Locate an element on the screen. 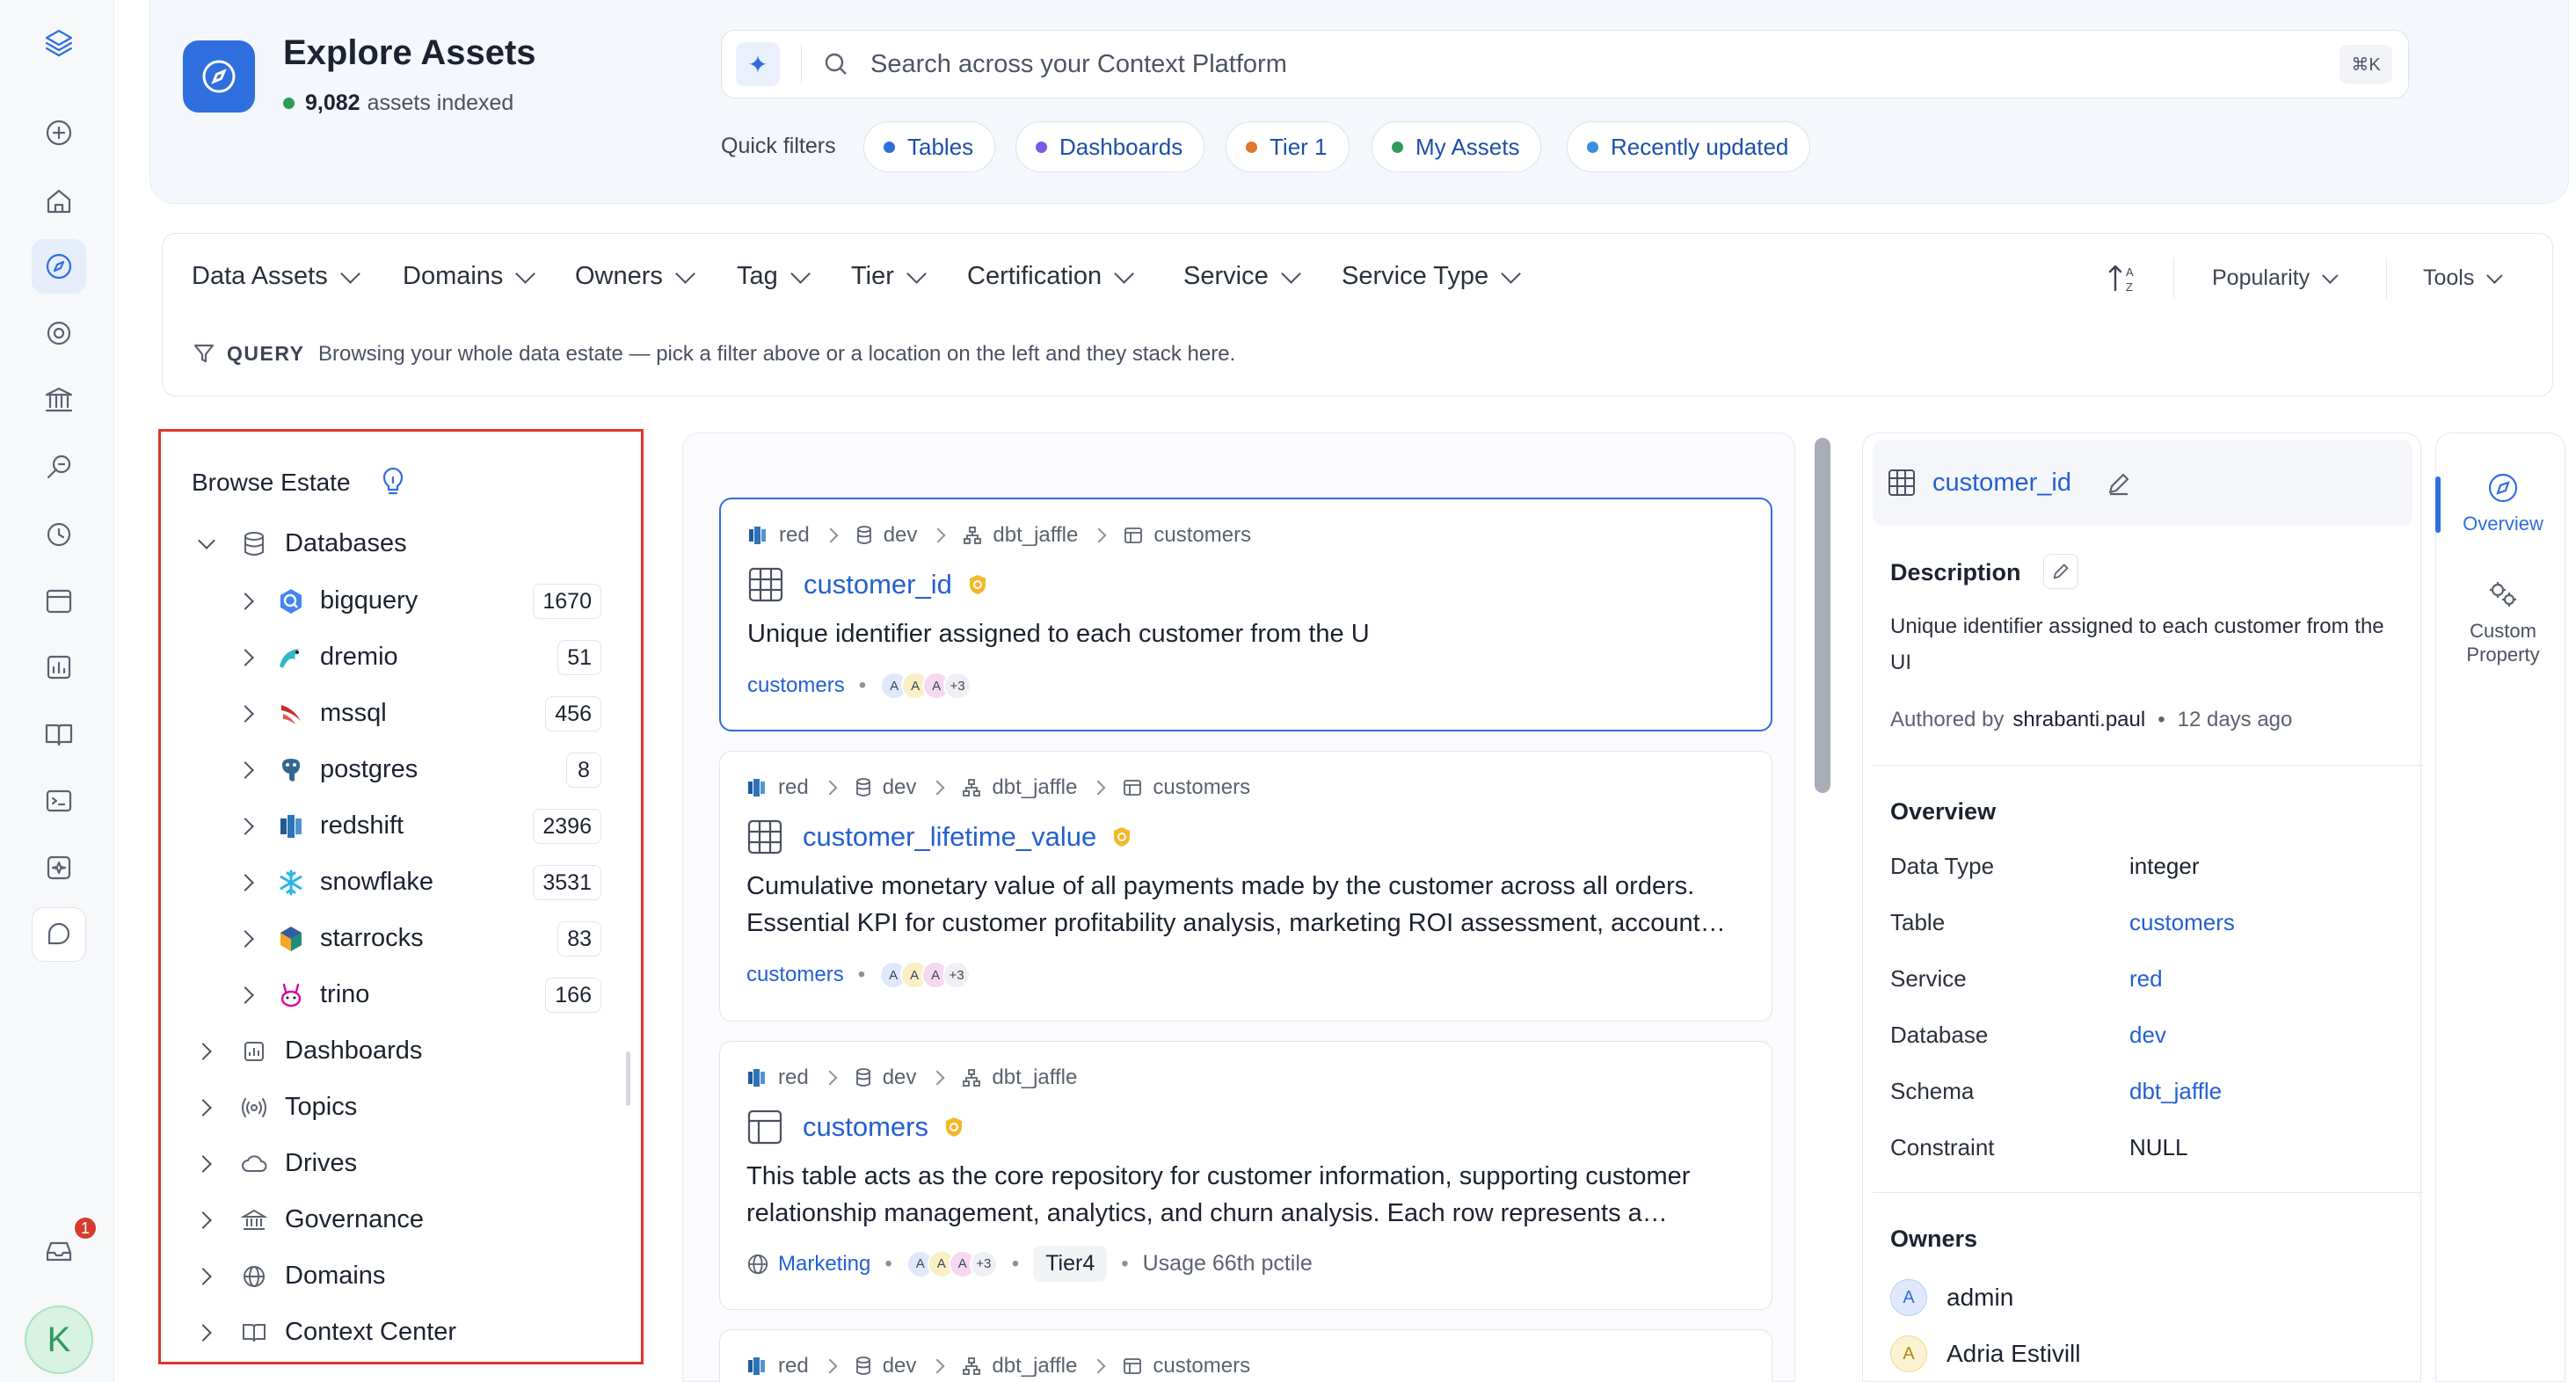 Image resolution: width=2576 pixels, height=1382 pixels. facet-domains: Domains is located at coordinates (469, 276).